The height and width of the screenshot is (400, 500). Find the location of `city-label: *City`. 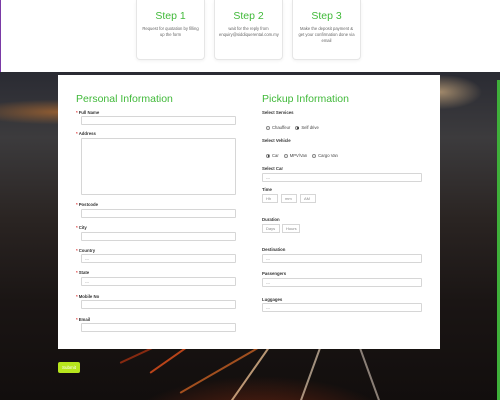

city-label: *City is located at coordinates (81, 227).